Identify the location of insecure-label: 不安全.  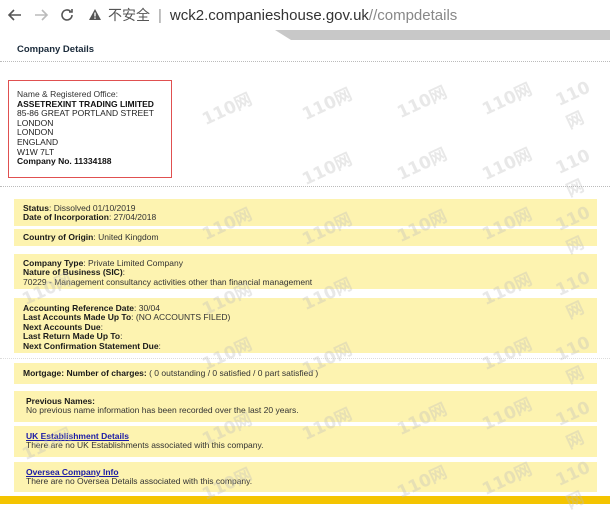
(129, 15).